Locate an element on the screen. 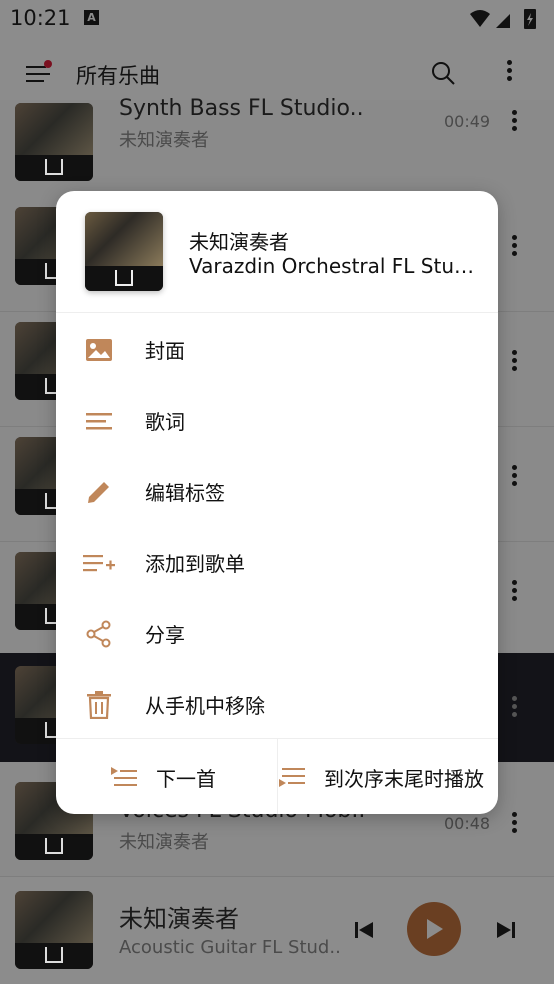 The image size is (554, 984). now-playing-artist: 未知演奏者 is located at coordinates (179, 919).